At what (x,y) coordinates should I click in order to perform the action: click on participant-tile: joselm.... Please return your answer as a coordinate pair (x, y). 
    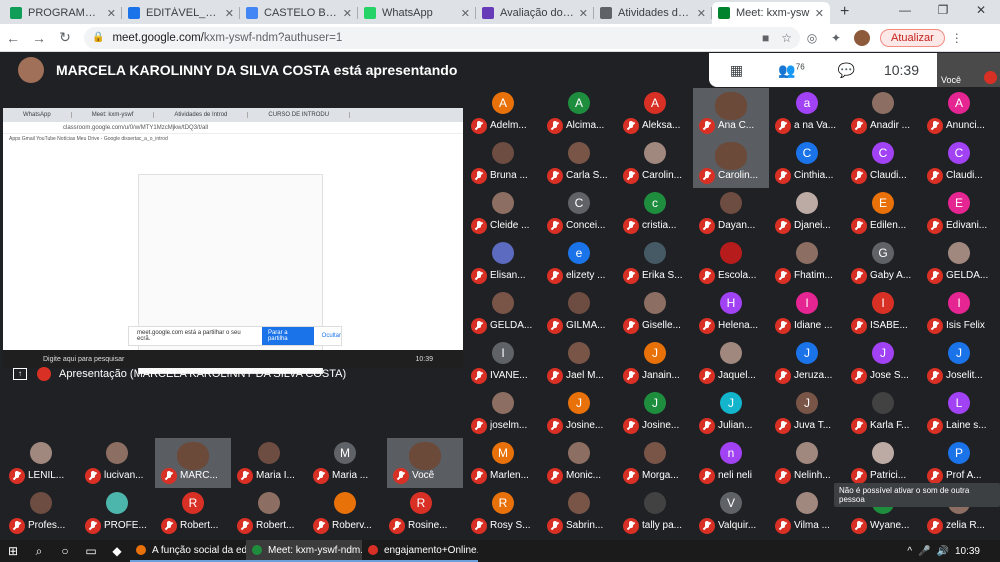
    Looking at the image, I should click on (503, 413).